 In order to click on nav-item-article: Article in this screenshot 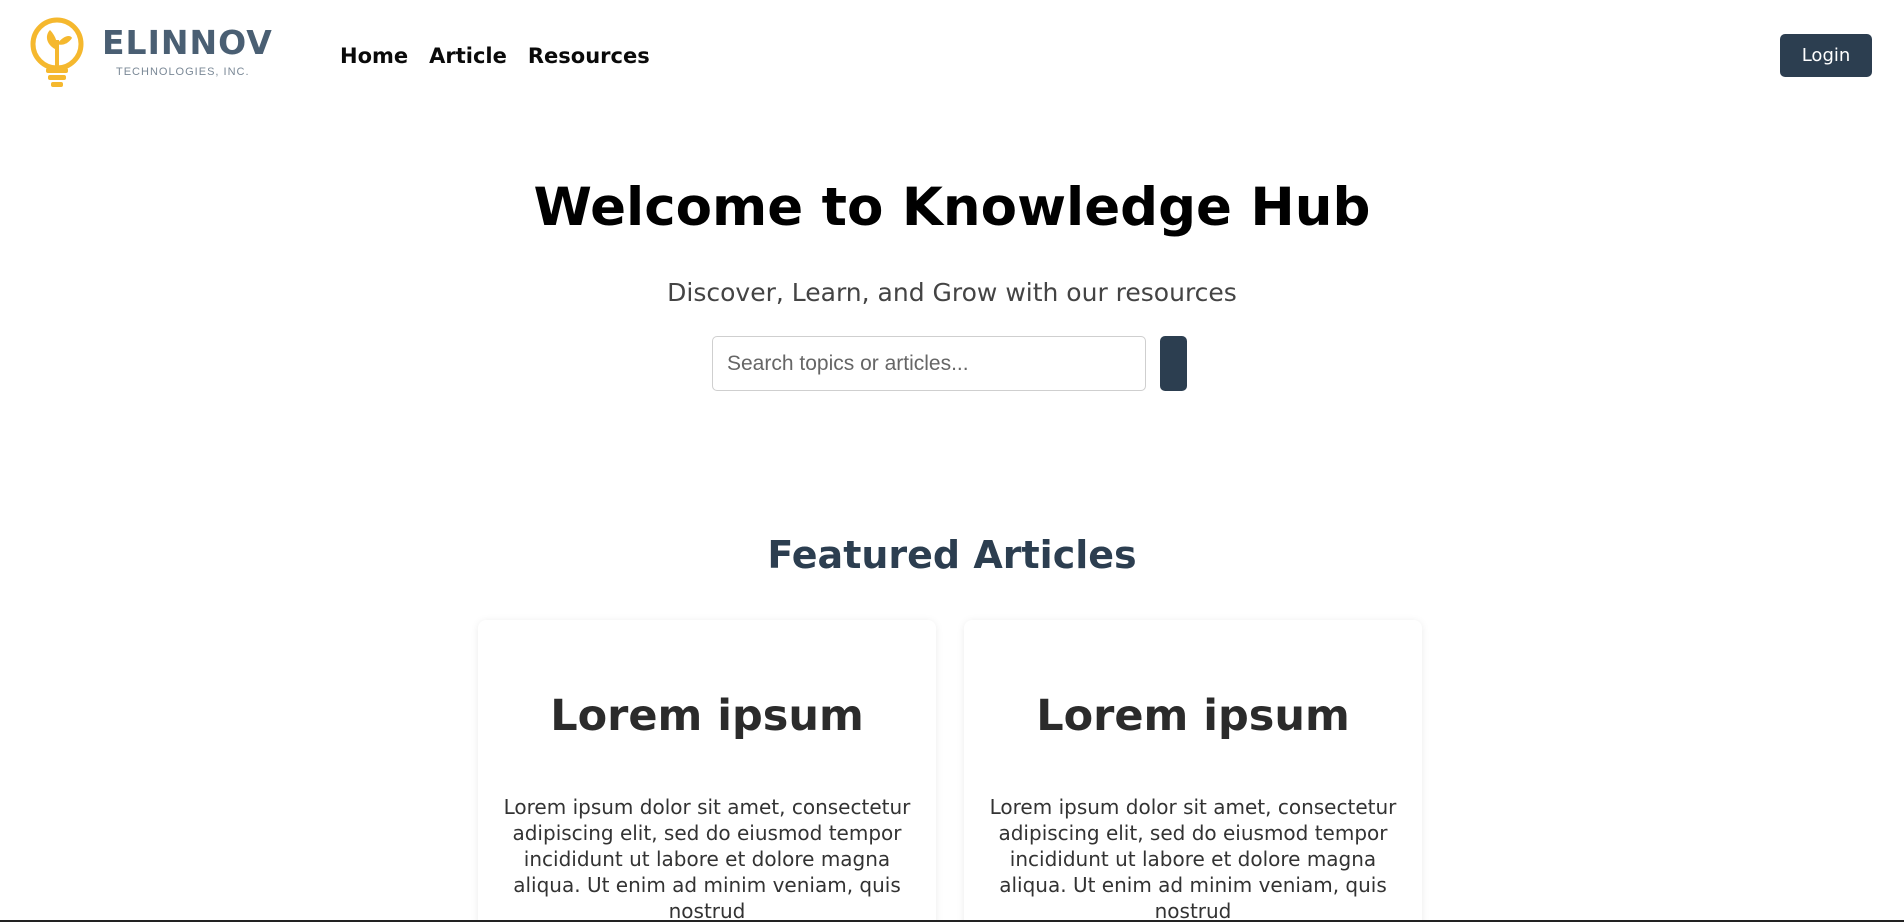, I will do `click(468, 56)`.